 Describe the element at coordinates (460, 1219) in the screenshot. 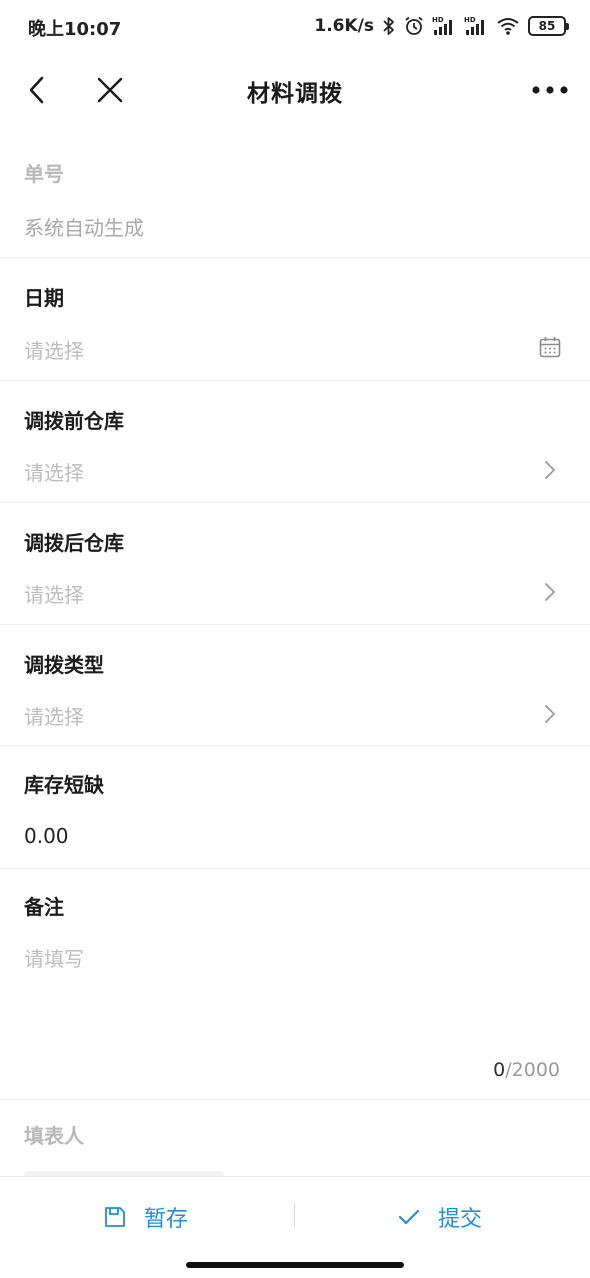

I see `submit-label: 提交` at that location.